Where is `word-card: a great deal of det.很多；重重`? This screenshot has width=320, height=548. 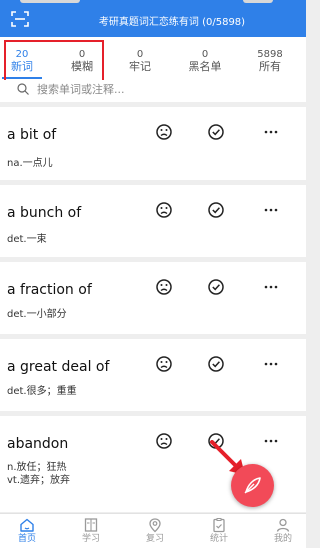
word-card: a great deal of det.很多；重重 is located at coordinates (153, 375).